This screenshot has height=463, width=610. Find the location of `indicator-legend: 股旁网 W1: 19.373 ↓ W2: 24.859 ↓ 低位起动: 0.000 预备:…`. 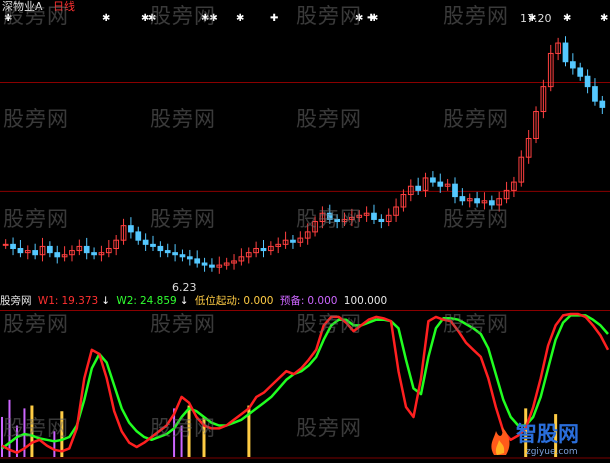

indicator-legend: 股旁网 W1: 19.373 ↓ W2: 24.859 ↓ 低位起动: 0.000 预备:… is located at coordinates (305, 301).